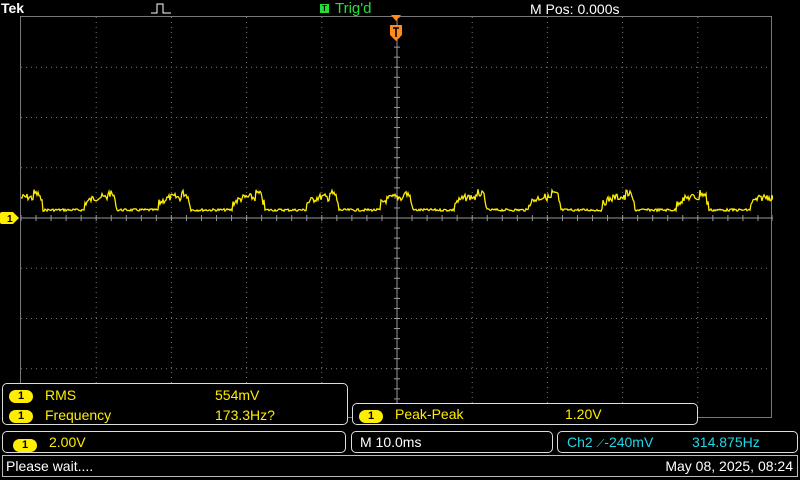 This screenshot has width=800, height=480. I want to click on brand-logo: Tek, so click(13, 8).